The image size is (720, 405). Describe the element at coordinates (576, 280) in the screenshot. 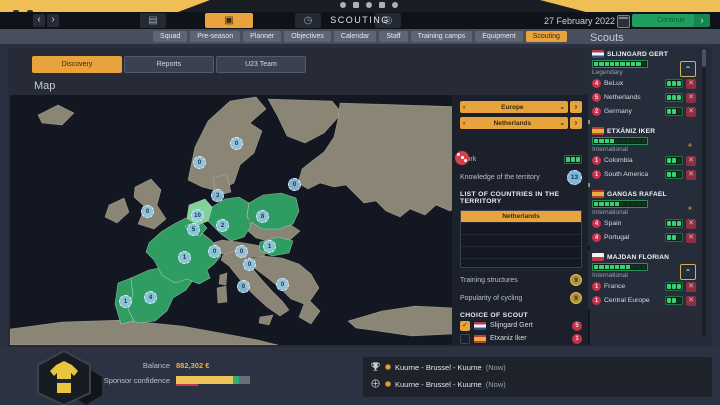

I see `training-structures-badge: 9` at that location.